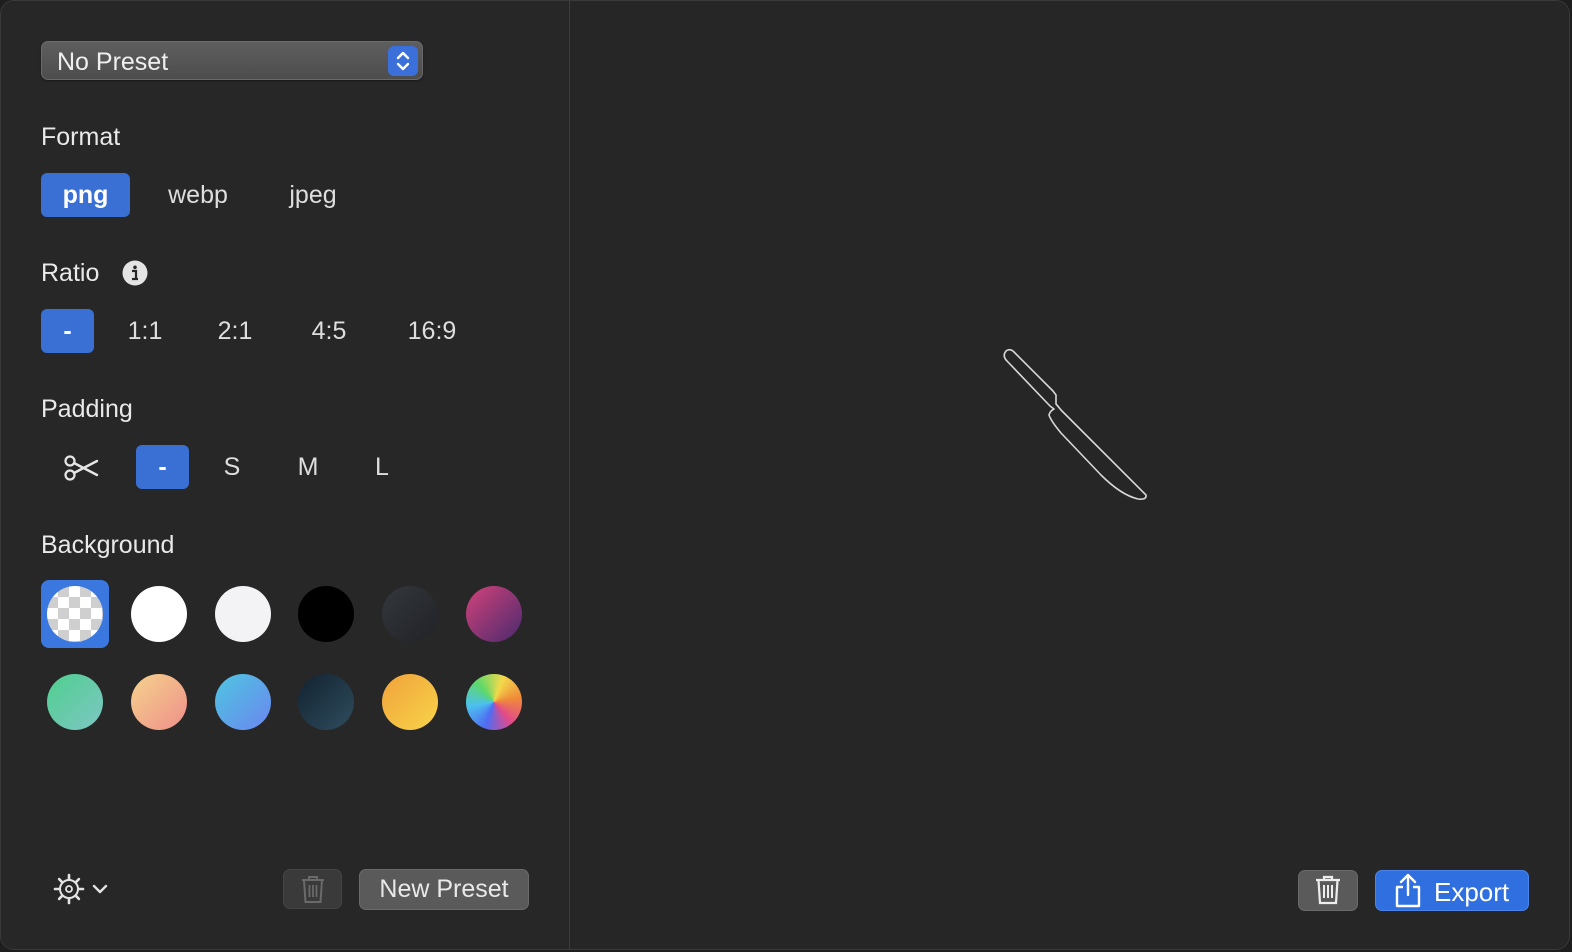  What do you see at coordinates (326, 614) in the screenshot?
I see `swatch-black` at bounding box center [326, 614].